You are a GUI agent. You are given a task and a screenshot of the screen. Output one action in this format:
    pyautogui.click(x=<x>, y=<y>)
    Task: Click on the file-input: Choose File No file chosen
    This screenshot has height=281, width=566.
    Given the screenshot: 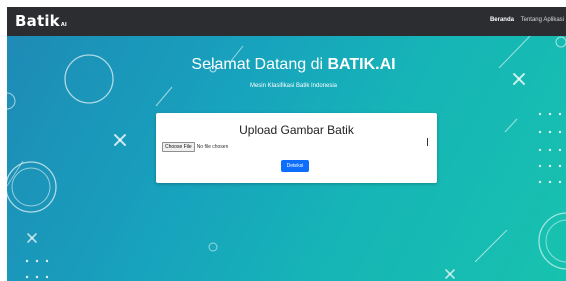 What is the action you would take?
    pyautogui.click(x=195, y=147)
    